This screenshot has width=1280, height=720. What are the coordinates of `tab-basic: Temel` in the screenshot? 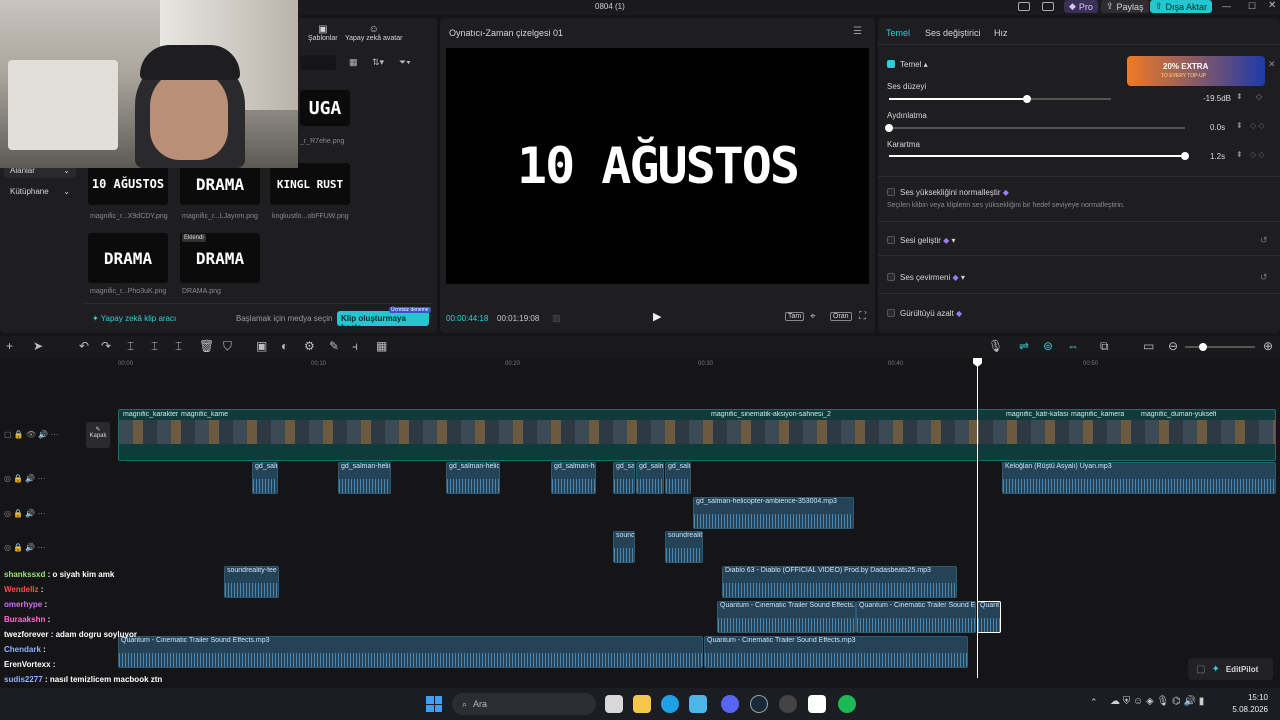 It's located at (898, 33).